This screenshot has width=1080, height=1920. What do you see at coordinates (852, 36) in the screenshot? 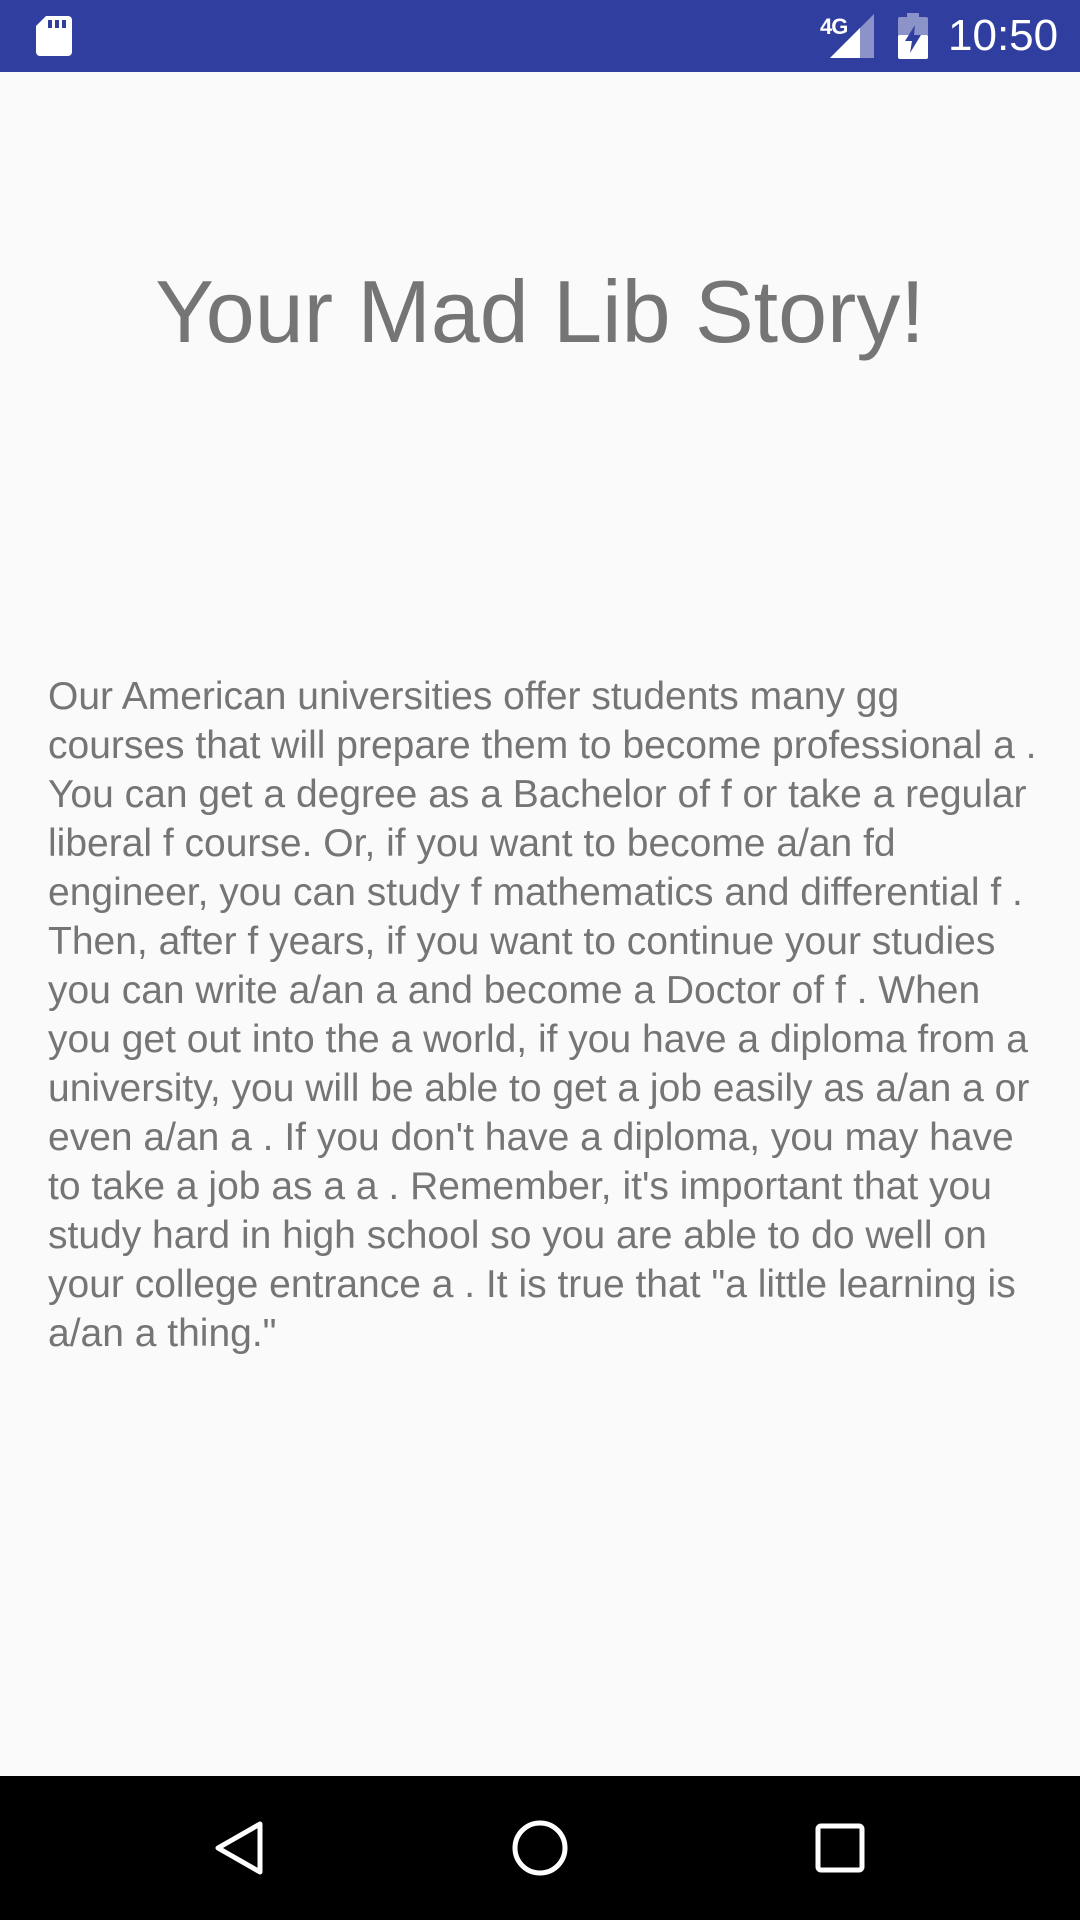
I see `cell-signal-icon` at bounding box center [852, 36].